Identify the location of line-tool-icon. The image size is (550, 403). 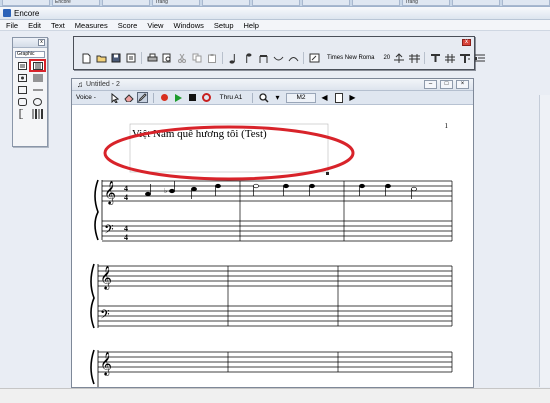
(37, 89).